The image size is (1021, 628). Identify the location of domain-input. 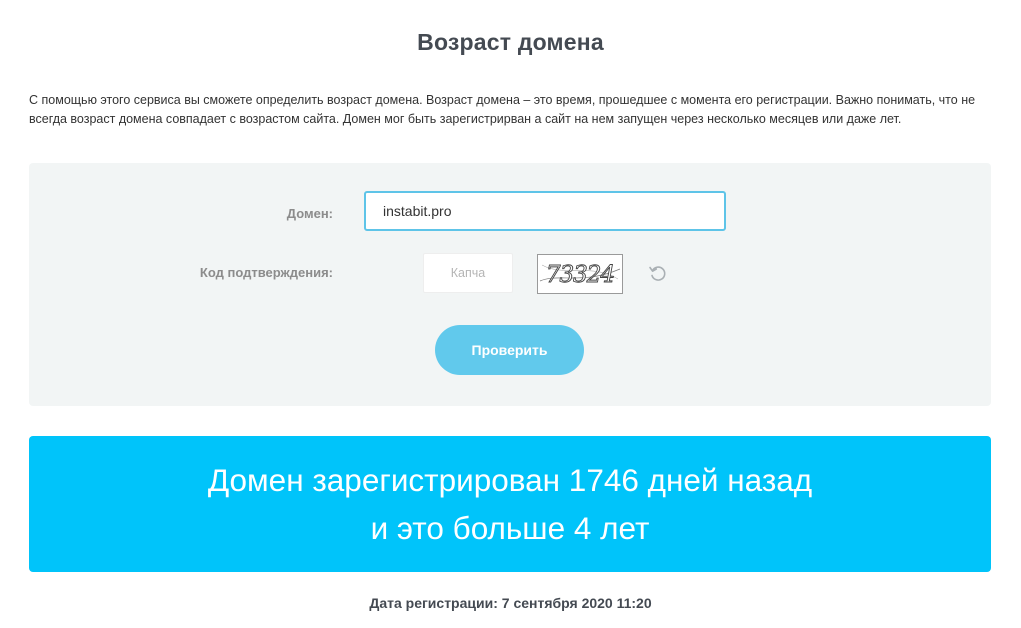
(545, 211).